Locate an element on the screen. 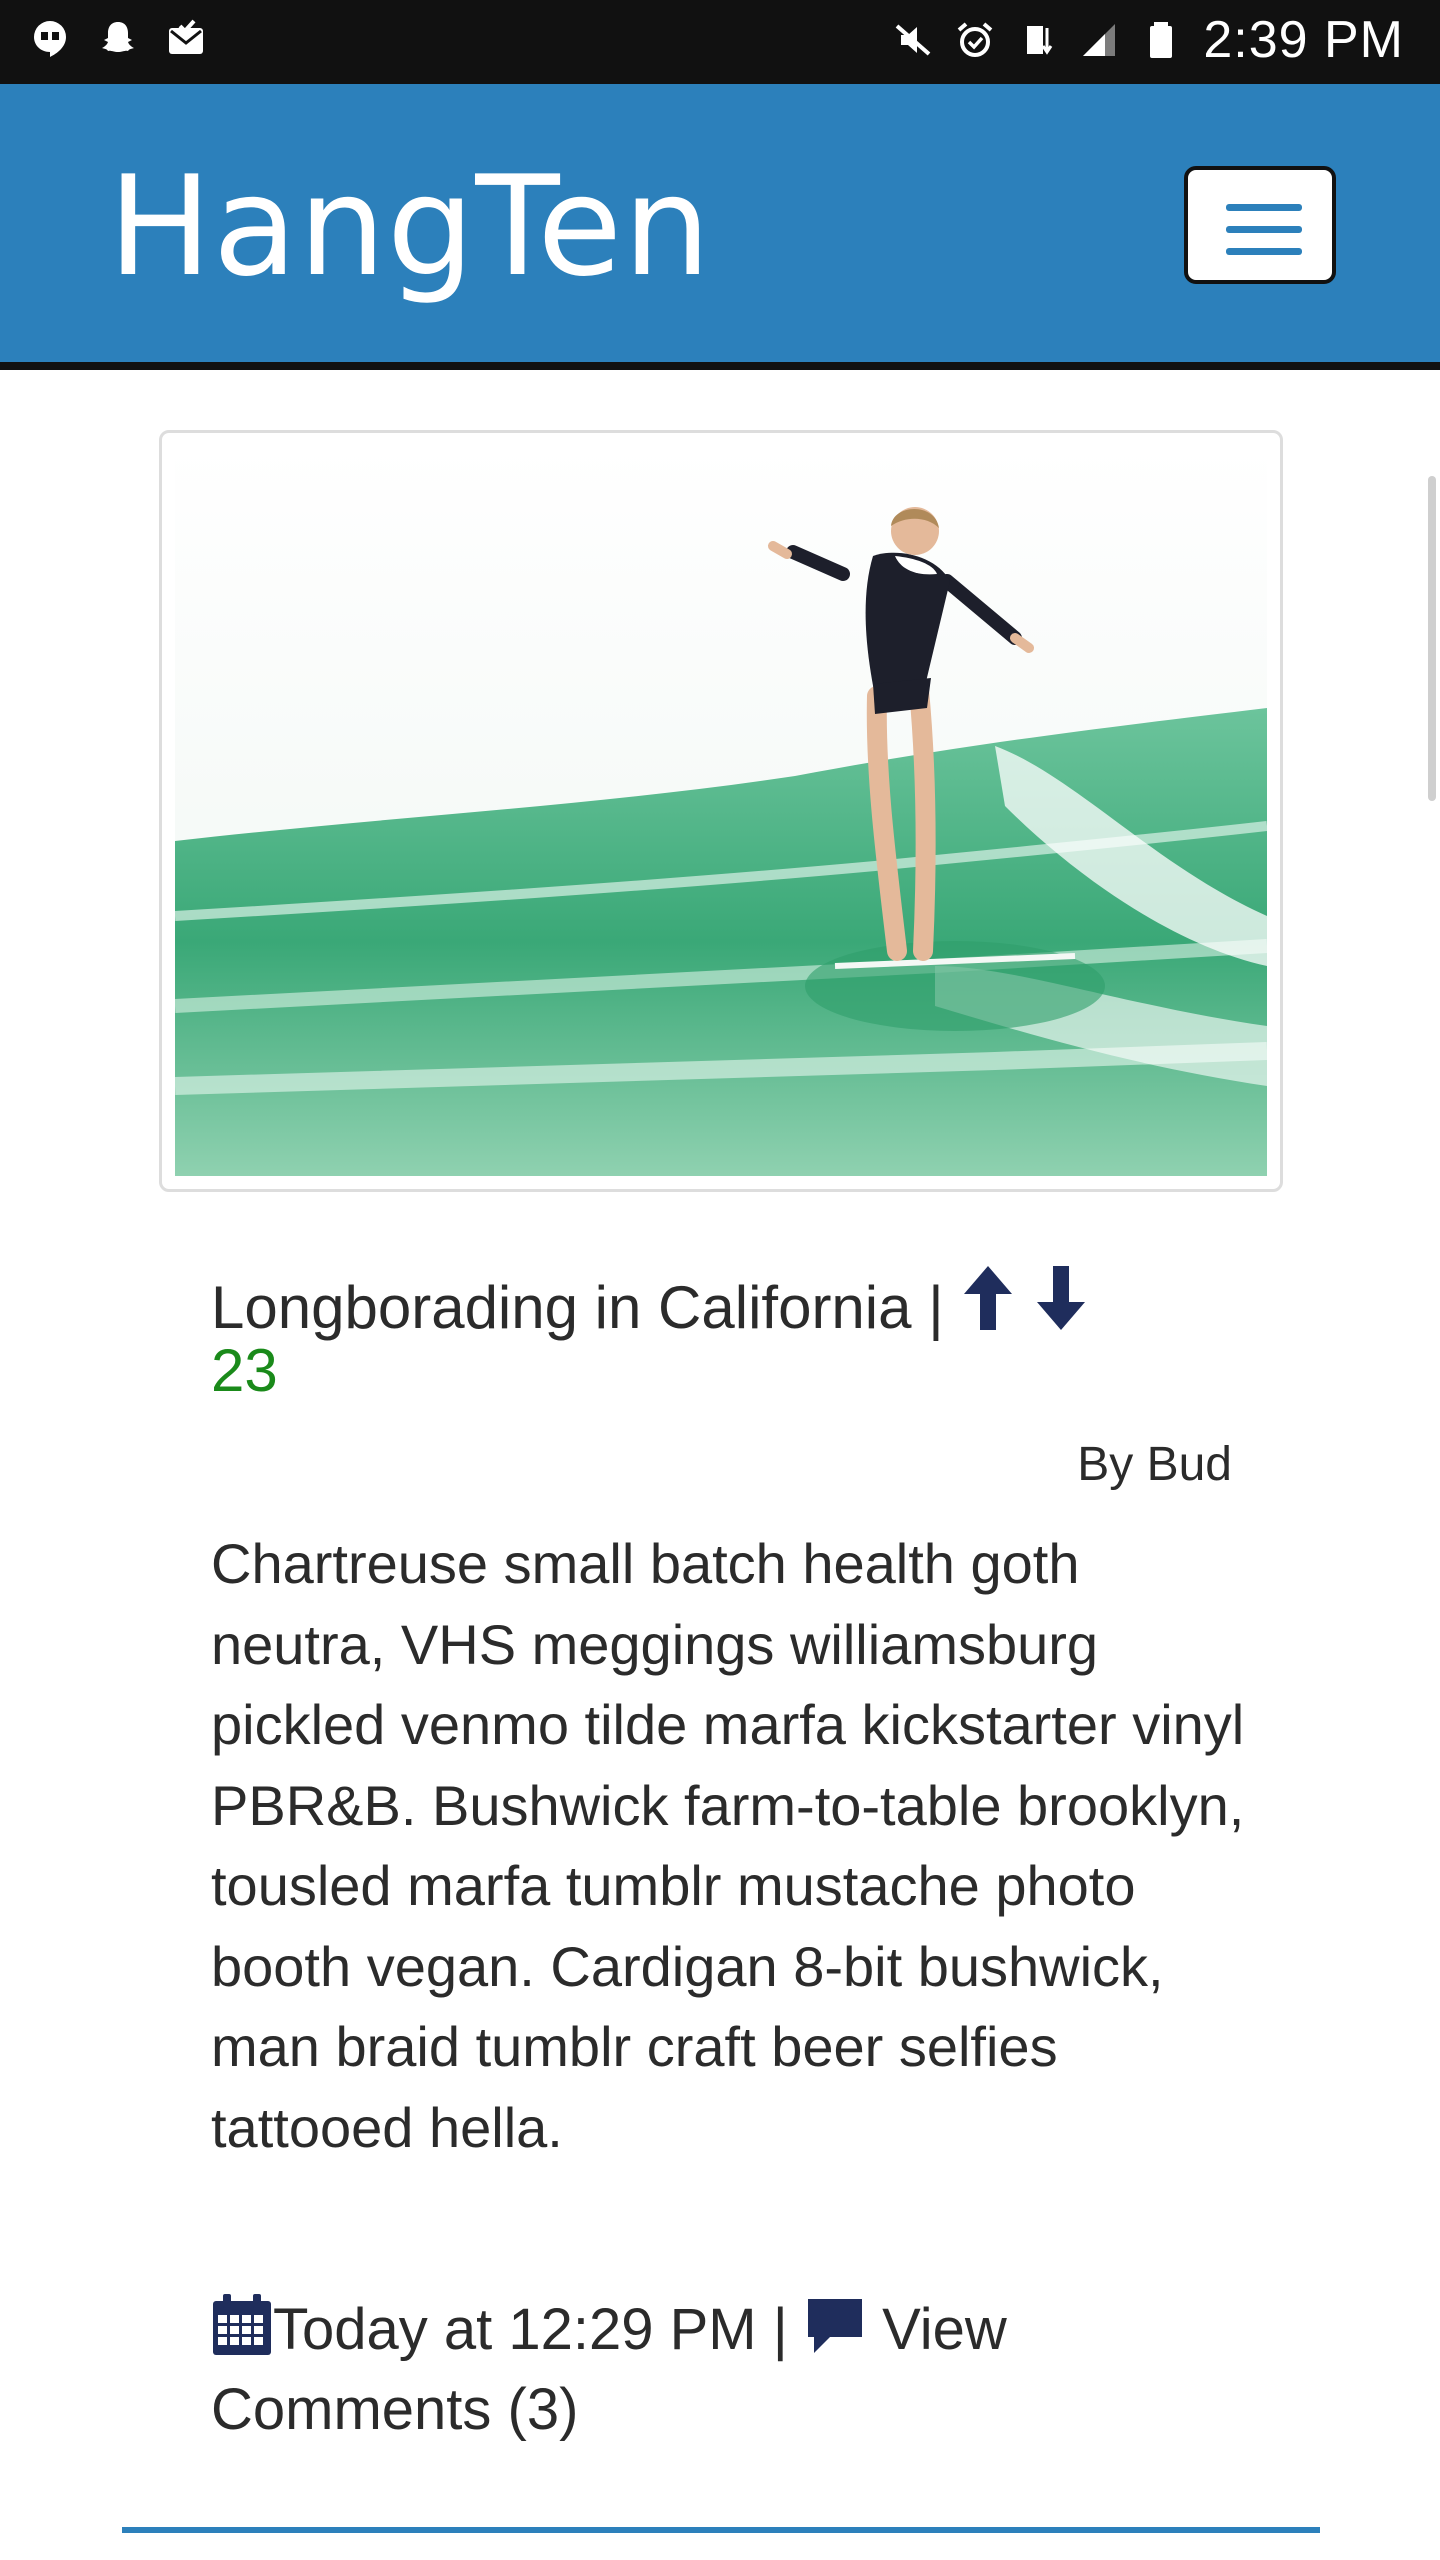  lte-icon is located at coordinates (1040, 40).